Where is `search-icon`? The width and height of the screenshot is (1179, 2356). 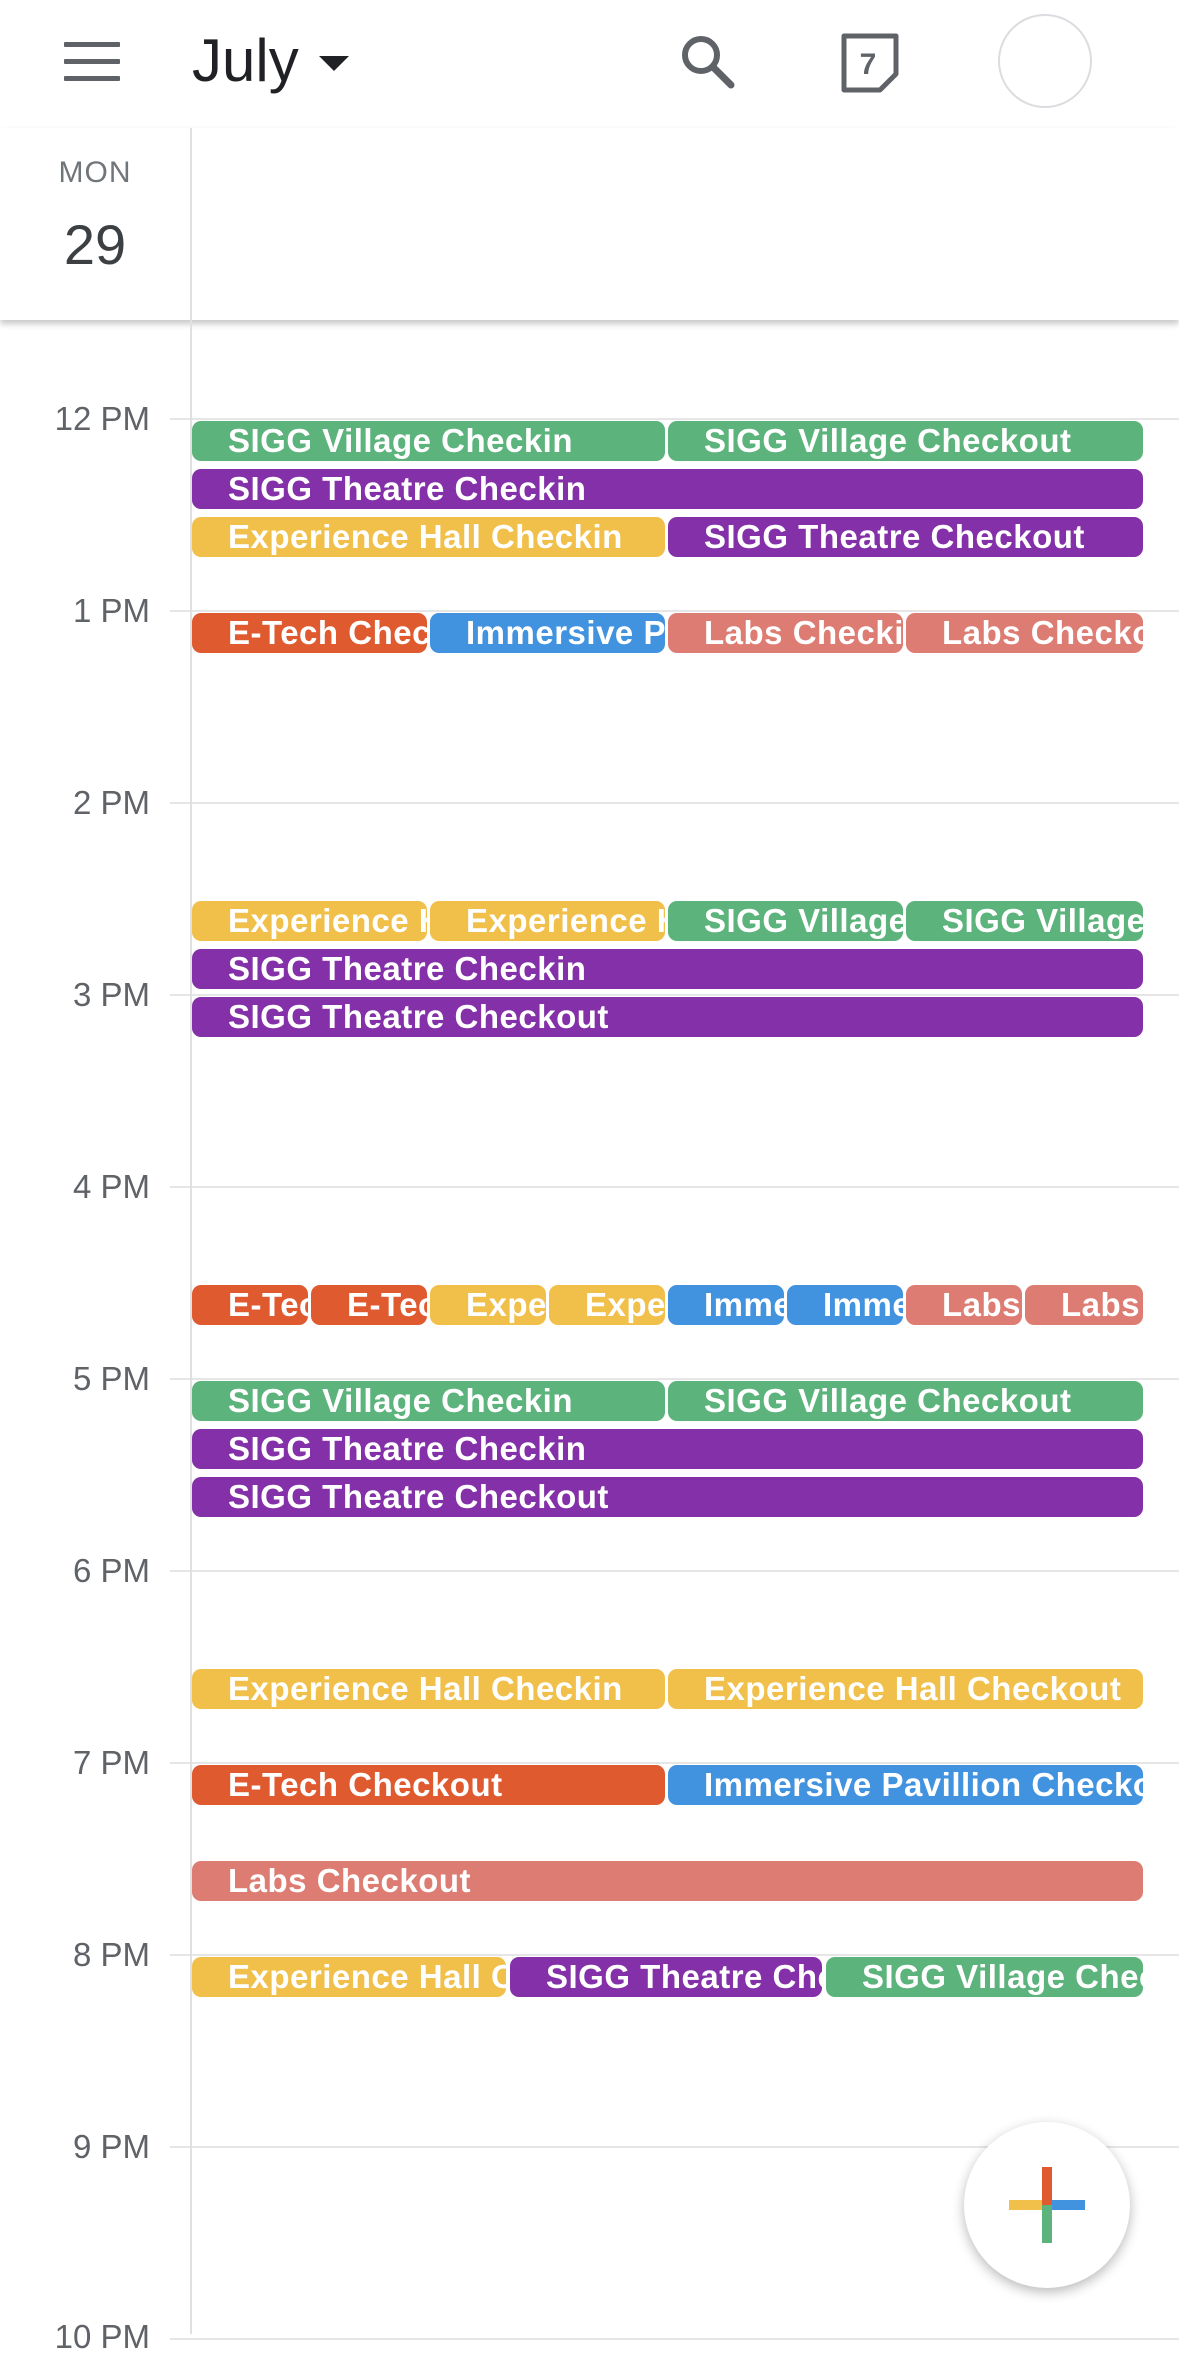
search-icon is located at coordinates (707, 61).